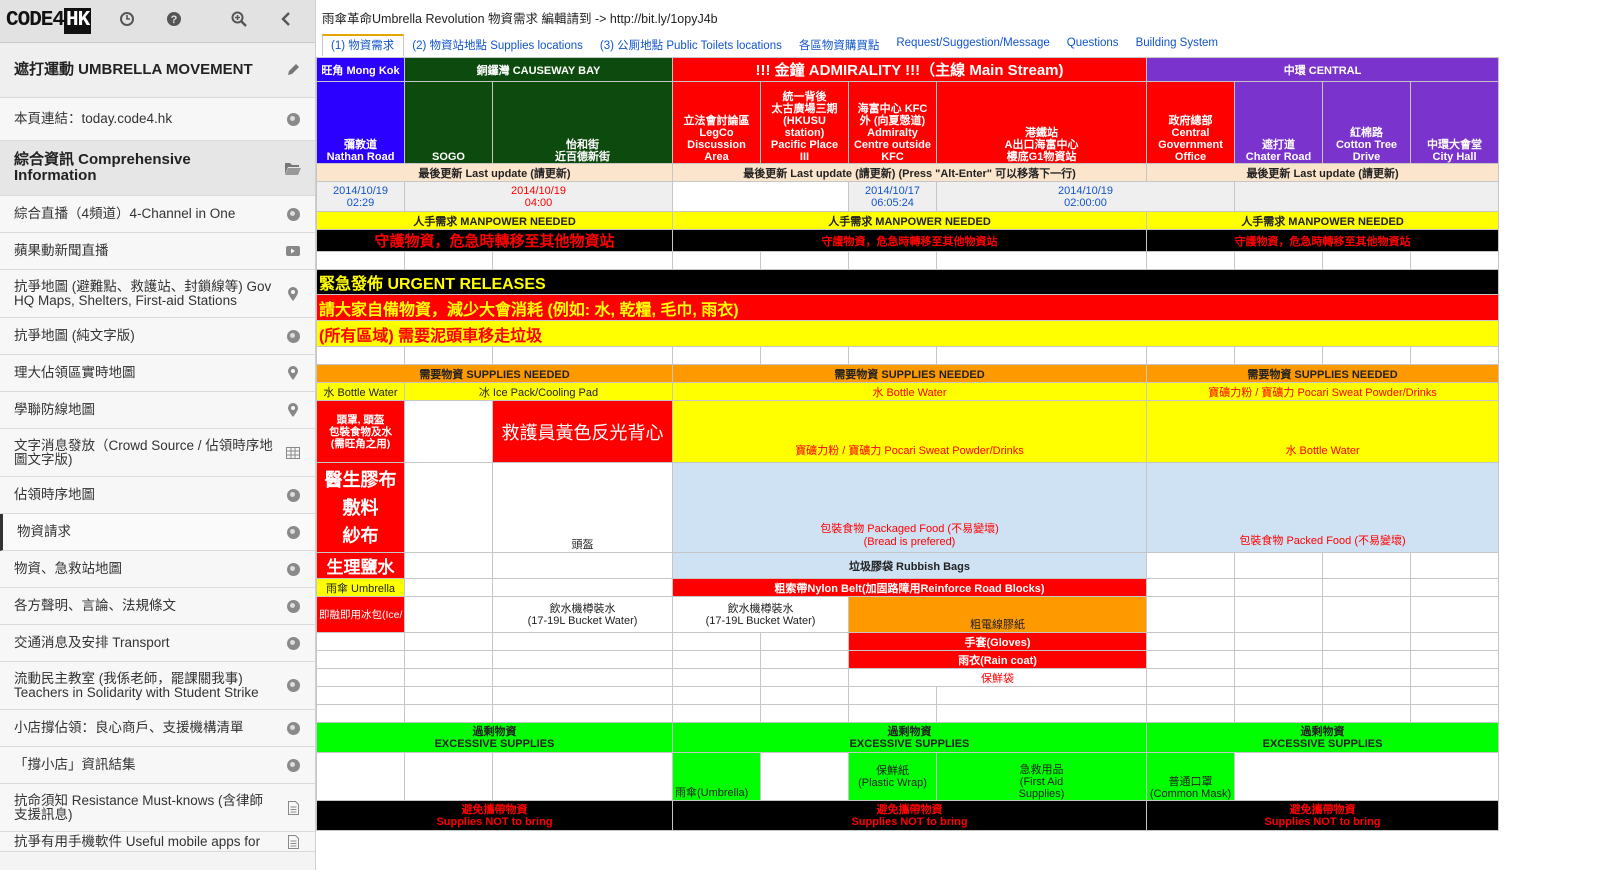 The width and height of the screenshot is (1600, 870). I want to click on sheet-tab-2: (2) 物資站地點 Supplies locations, so click(498, 45).